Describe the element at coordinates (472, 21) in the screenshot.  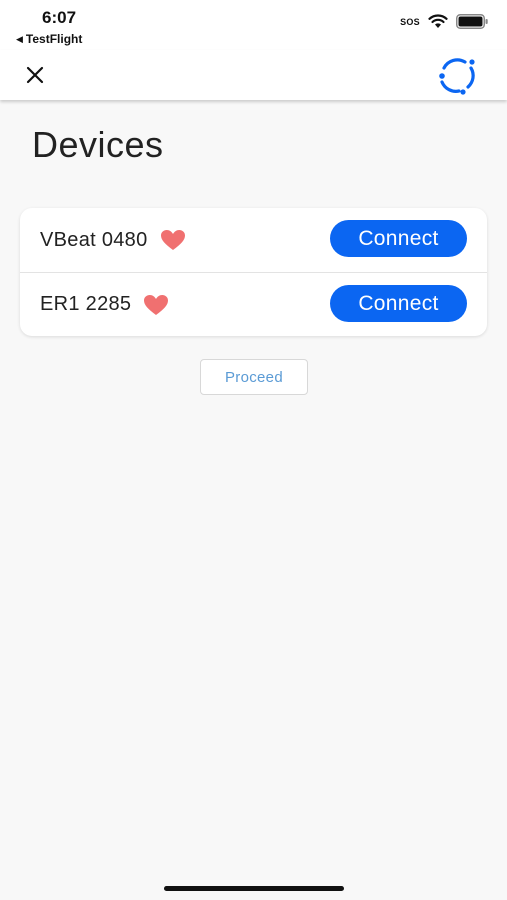
I see `battery-icon` at that location.